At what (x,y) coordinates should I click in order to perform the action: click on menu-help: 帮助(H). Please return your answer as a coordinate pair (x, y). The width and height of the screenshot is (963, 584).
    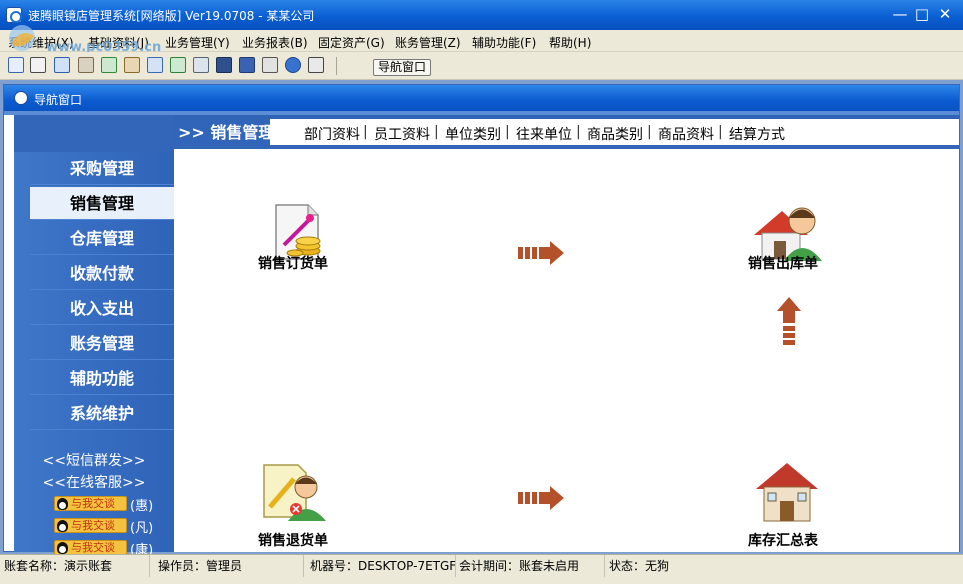
    Looking at the image, I should click on (570, 42).